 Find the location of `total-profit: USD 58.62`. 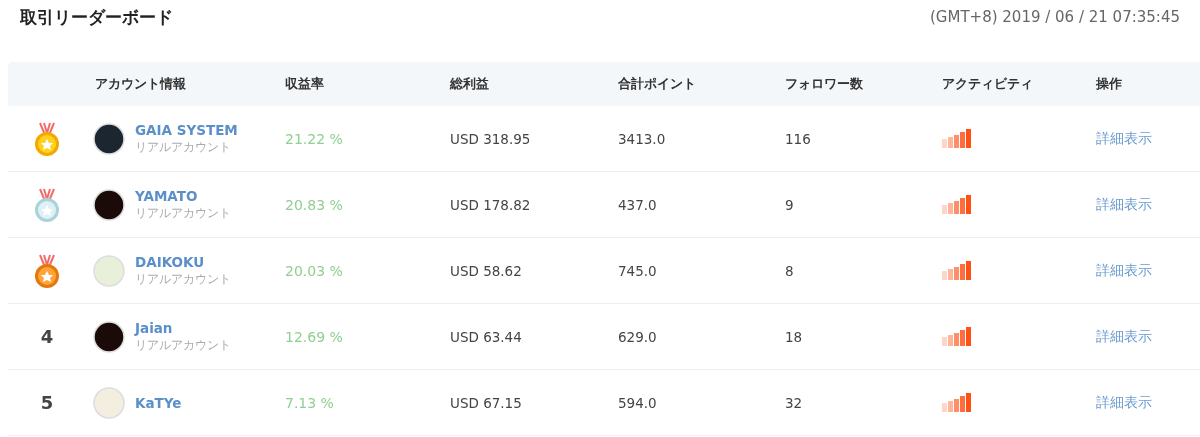

total-profit: USD 58.62 is located at coordinates (486, 270).